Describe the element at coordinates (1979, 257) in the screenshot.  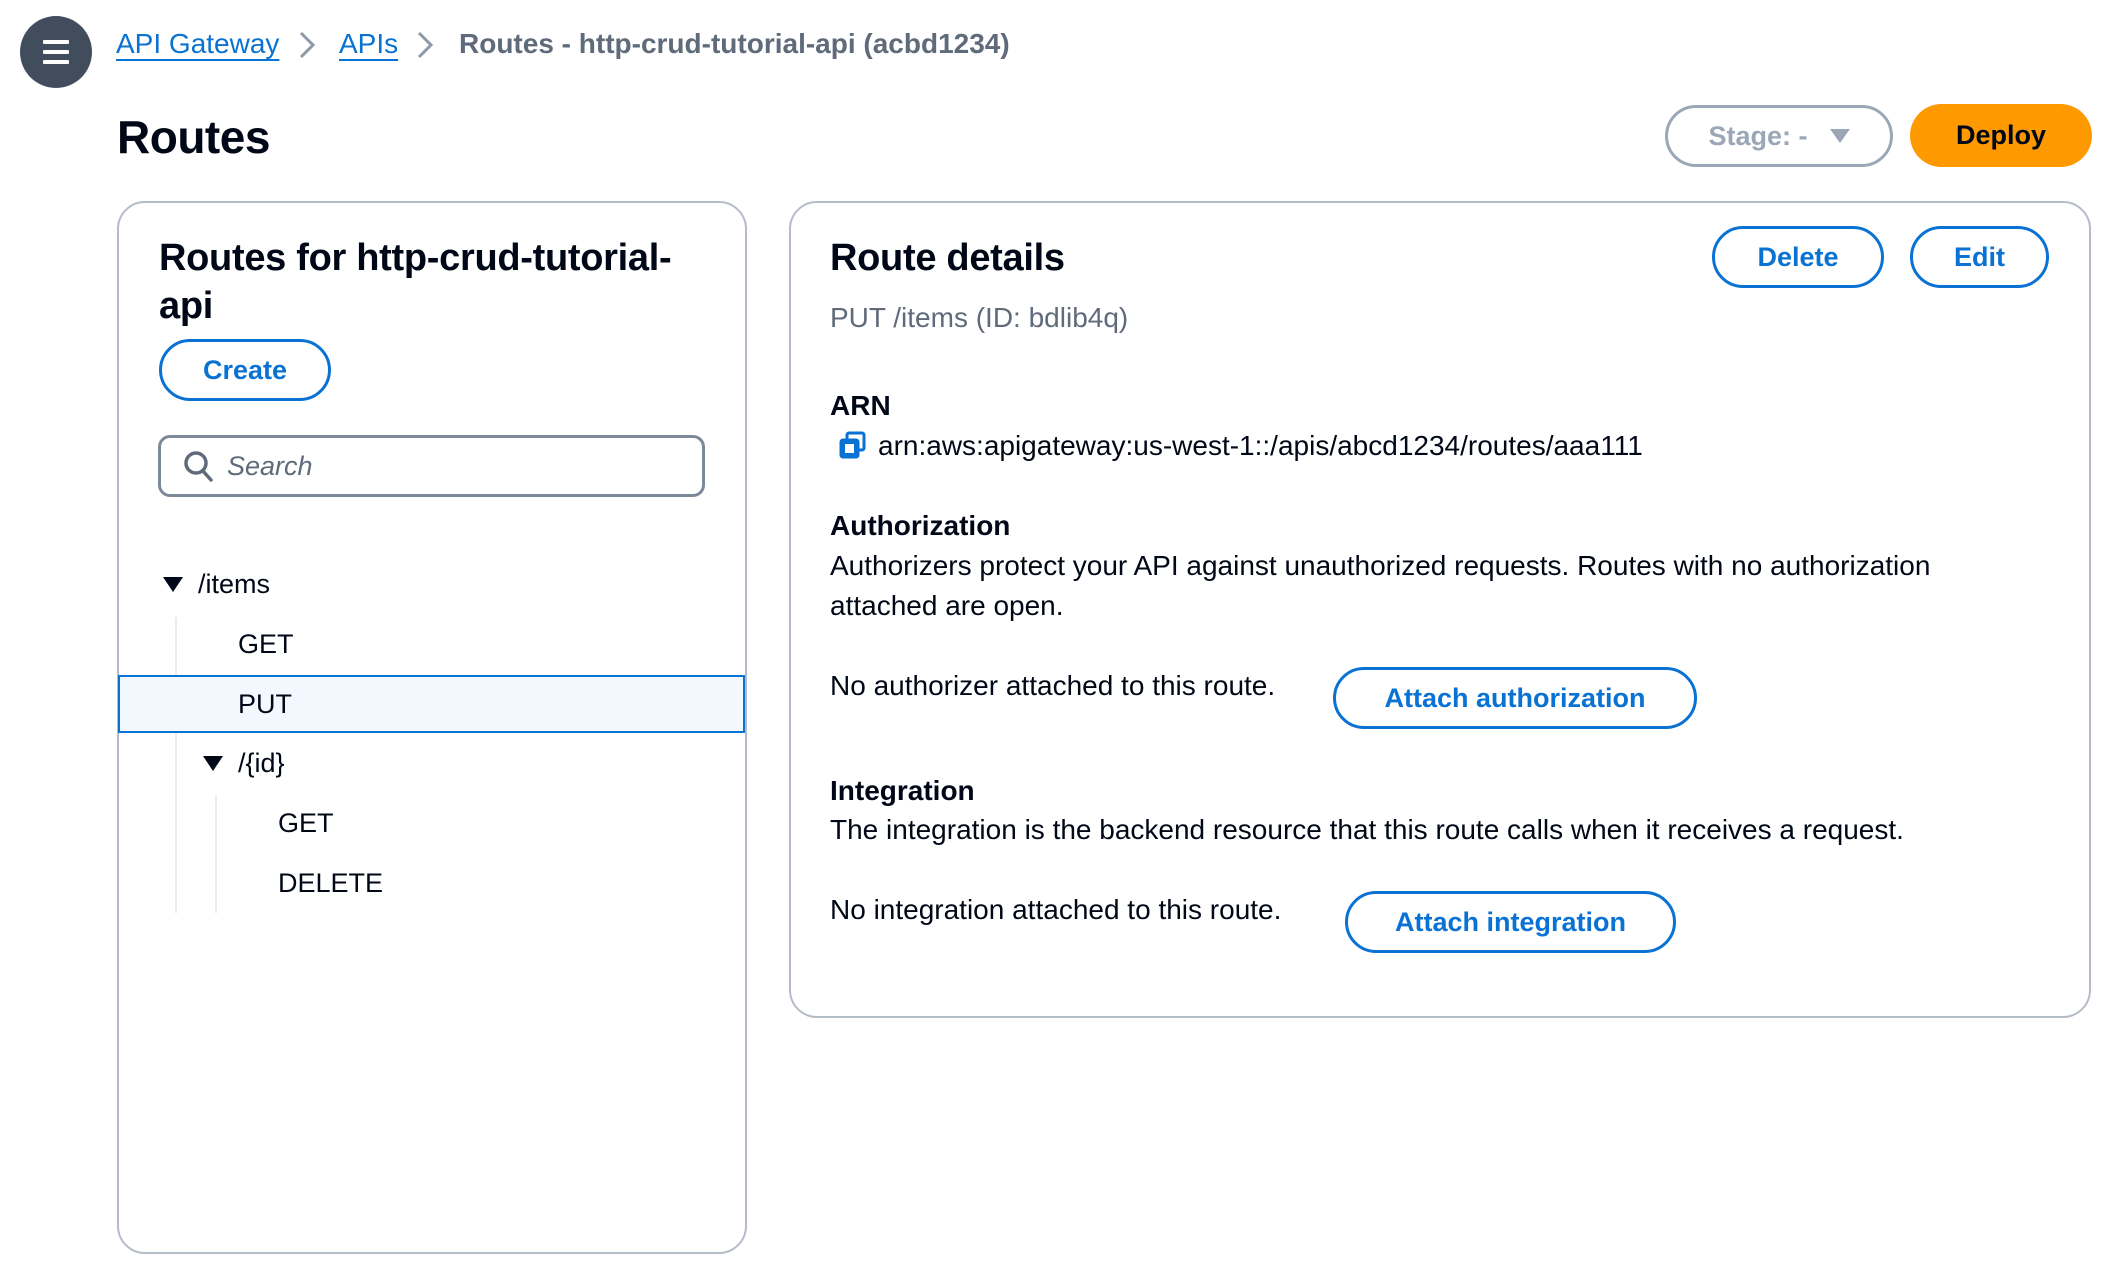
I see `edit-button: Edit` at that location.